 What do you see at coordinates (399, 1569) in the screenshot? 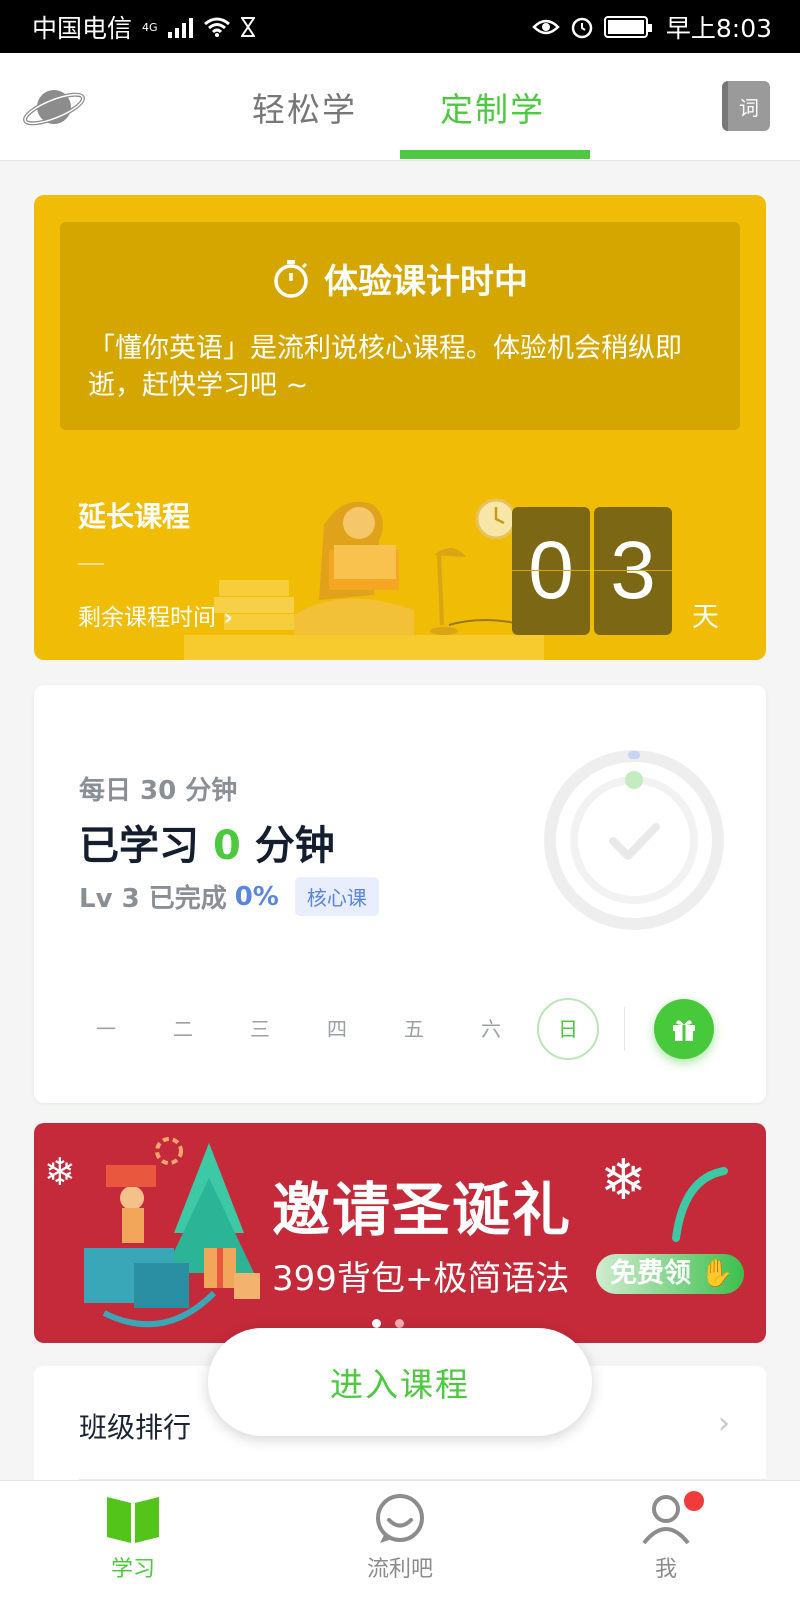
I see `nav-liulibar-label: 流利吧` at bounding box center [399, 1569].